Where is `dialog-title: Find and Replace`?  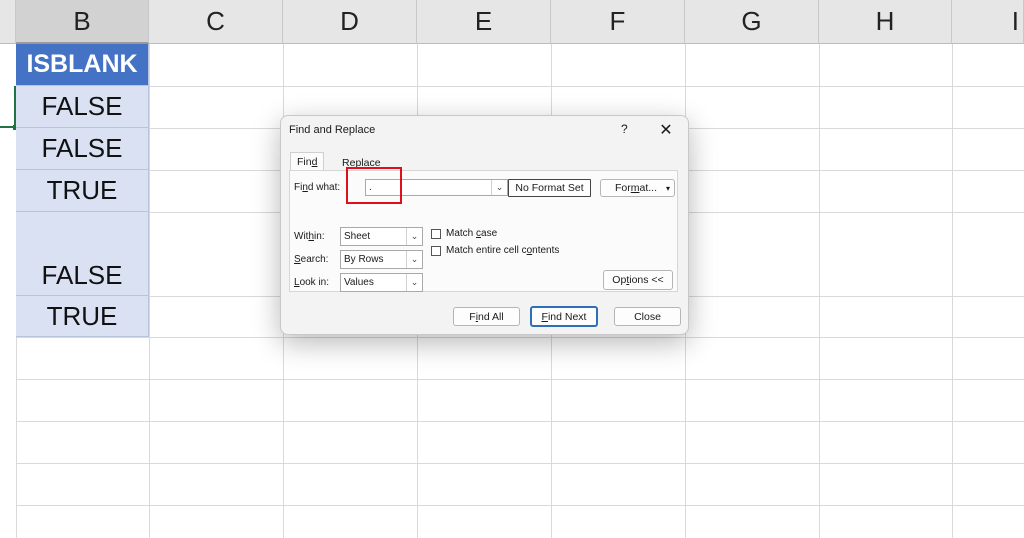 dialog-title: Find and Replace is located at coordinates (332, 130).